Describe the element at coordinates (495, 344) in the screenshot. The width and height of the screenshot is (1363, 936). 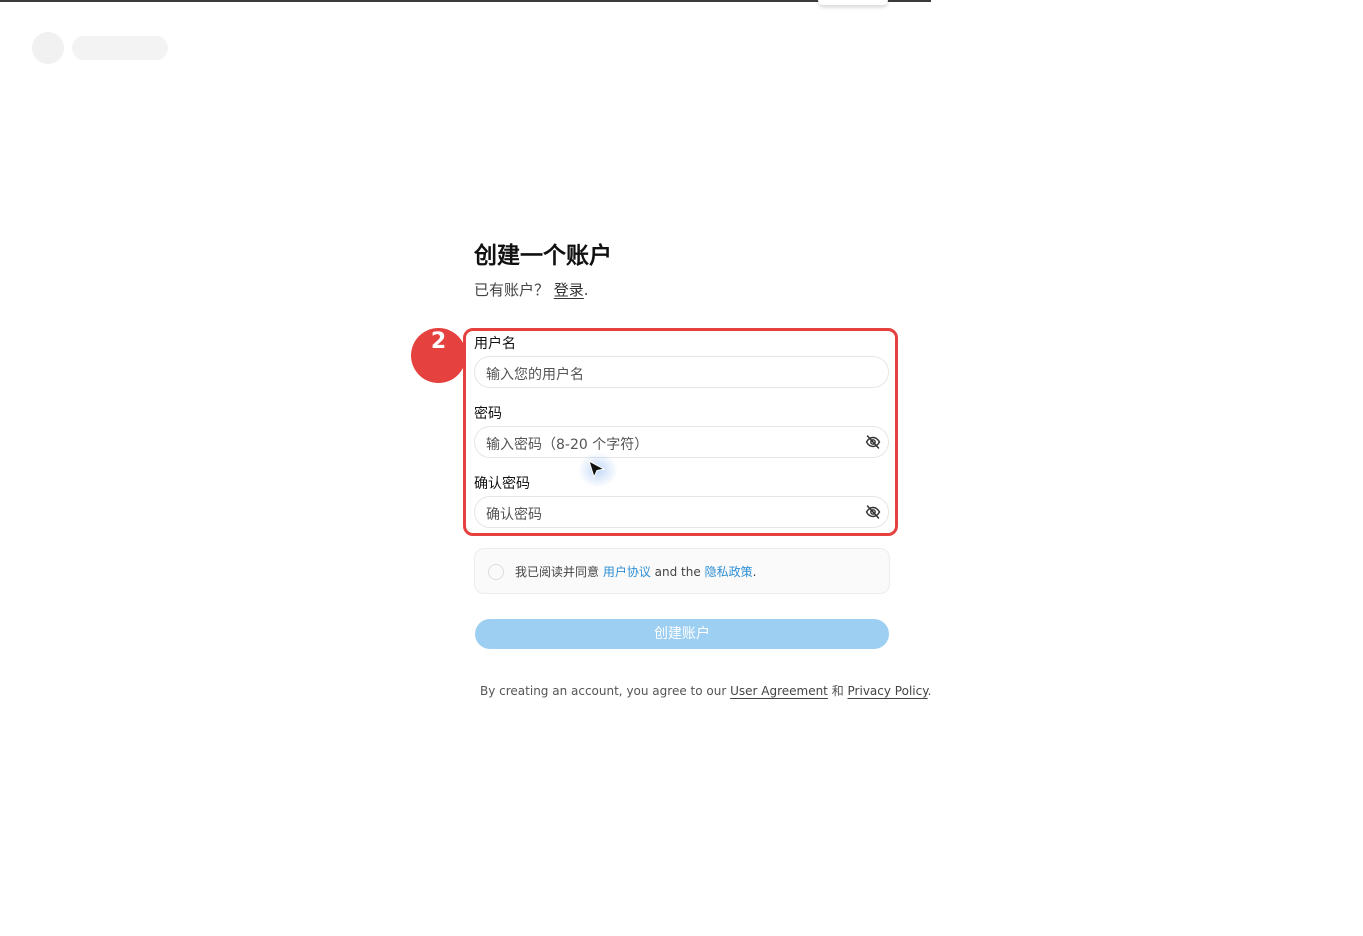
I see `username-label: 用户名` at that location.